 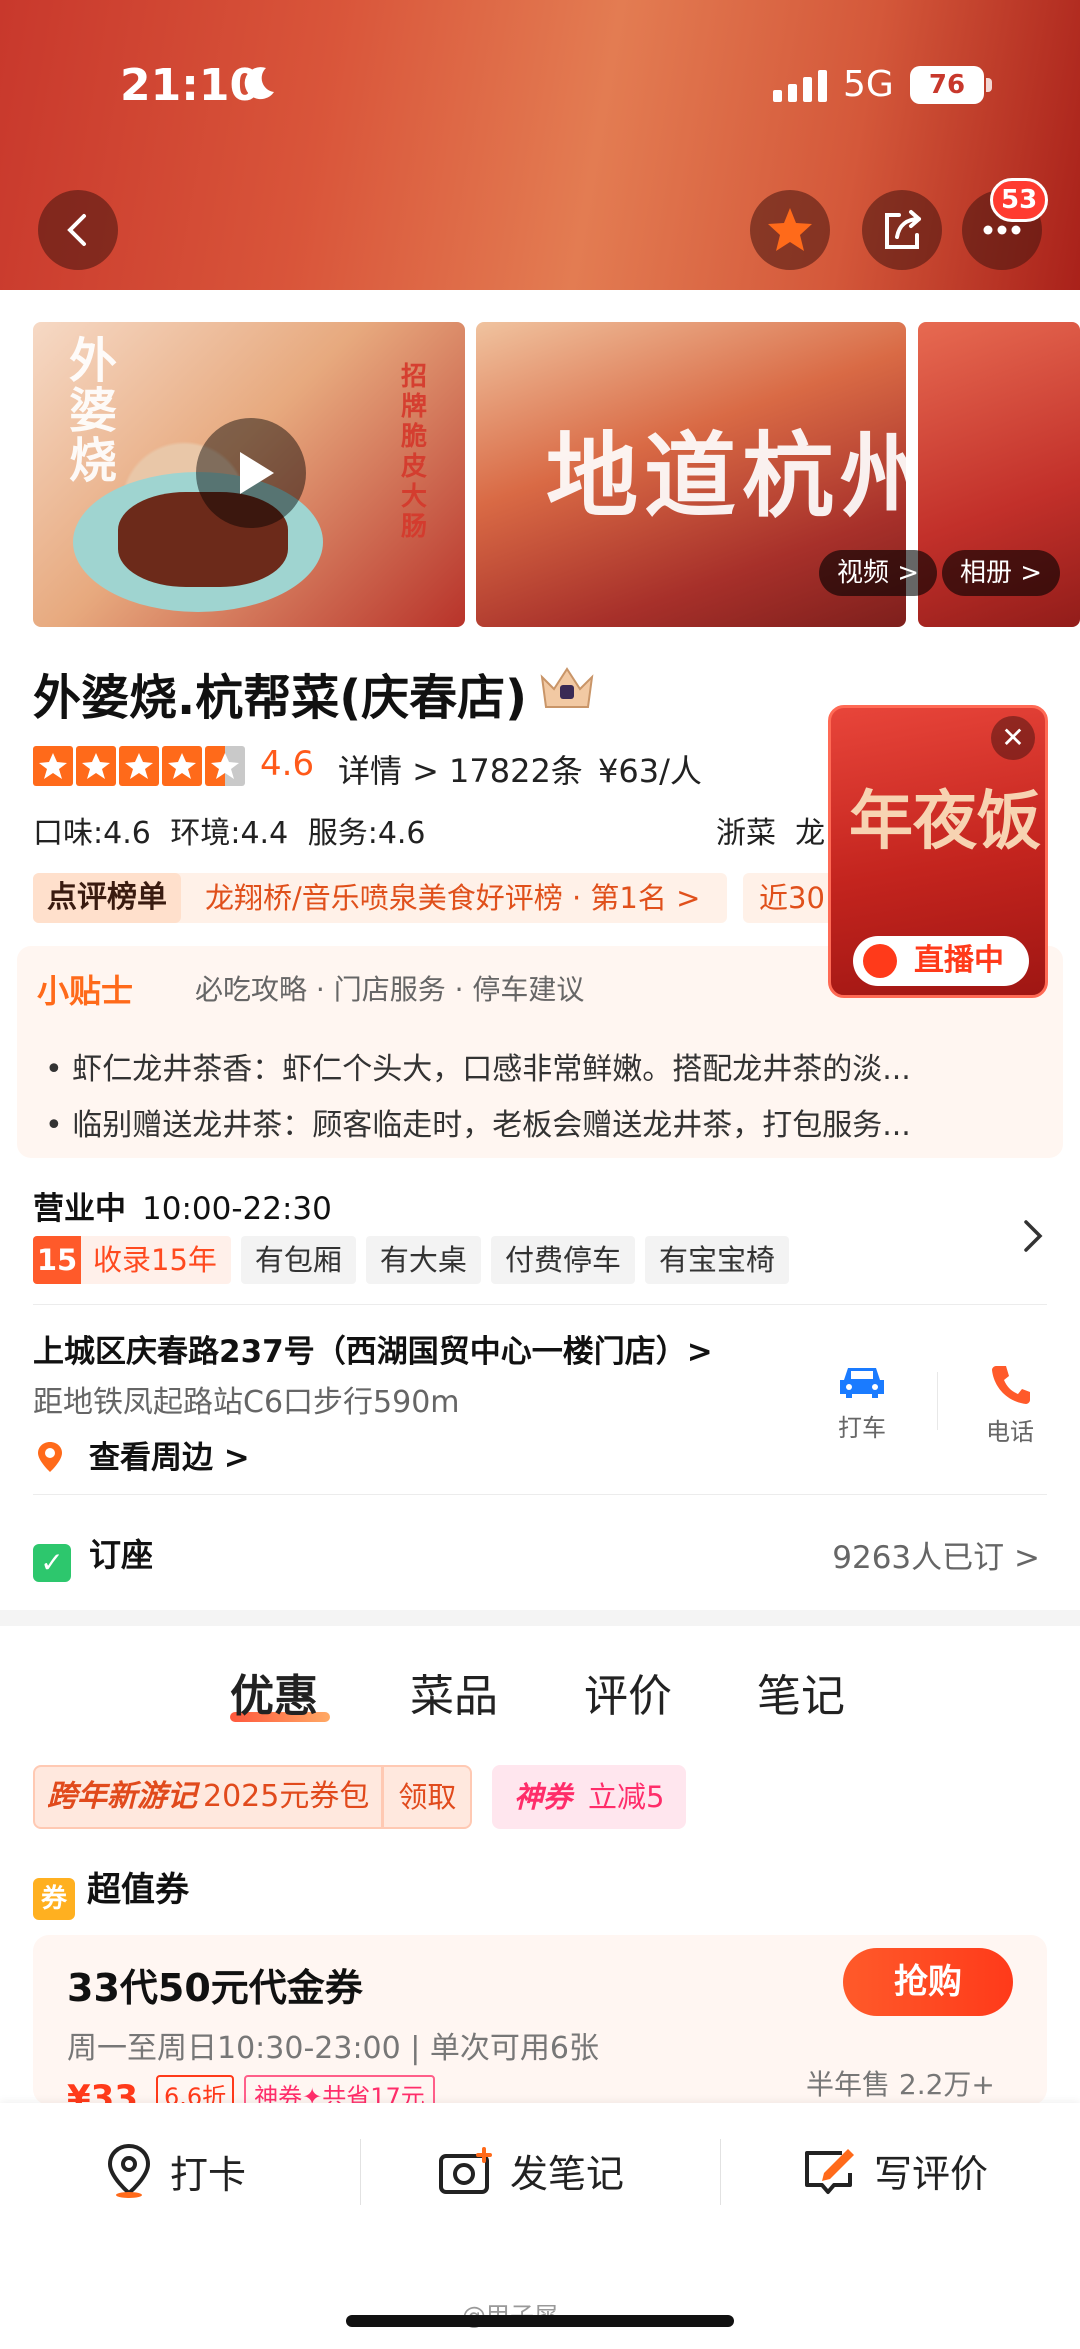 What do you see at coordinates (52, 1563) in the screenshot?
I see `check-icon: ✓` at bounding box center [52, 1563].